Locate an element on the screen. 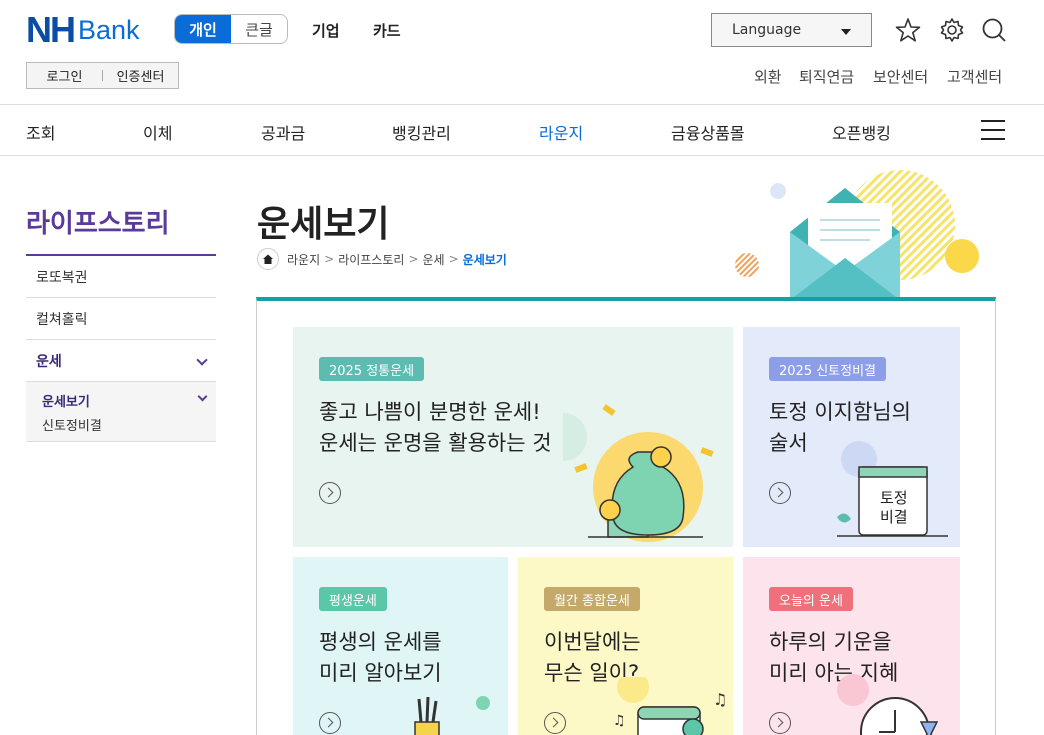 This screenshot has height=735, width=1044. home-icon is located at coordinates (268, 259).